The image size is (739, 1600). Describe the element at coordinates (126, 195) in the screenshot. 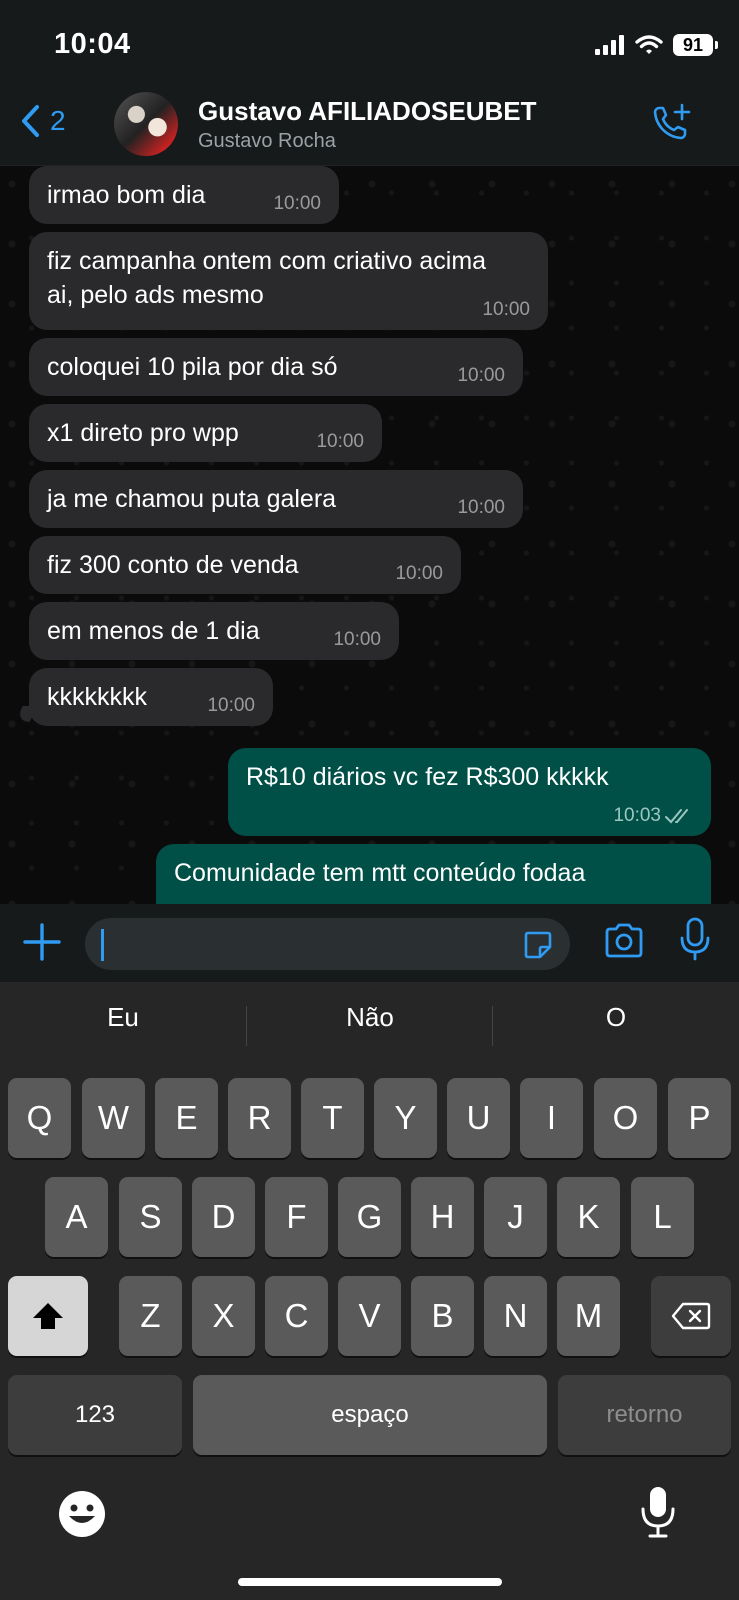

I see `message-text: irmao bom dia` at that location.